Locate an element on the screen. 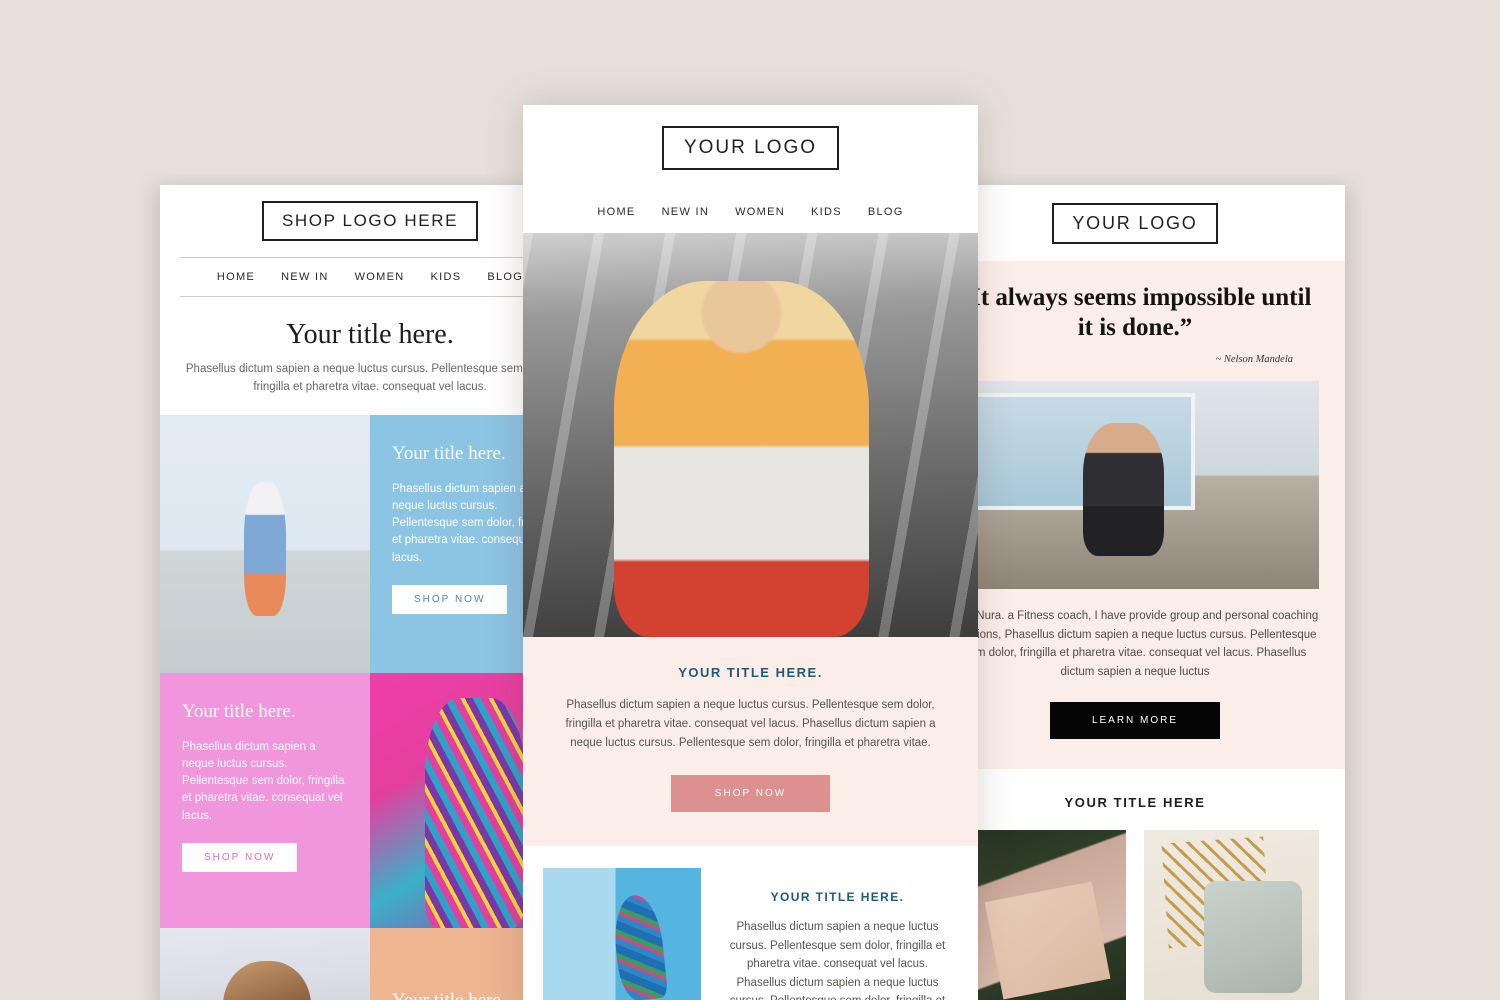 This screenshot has height=1000, width=1500. left-photo-denim is located at coordinates (265, 543).